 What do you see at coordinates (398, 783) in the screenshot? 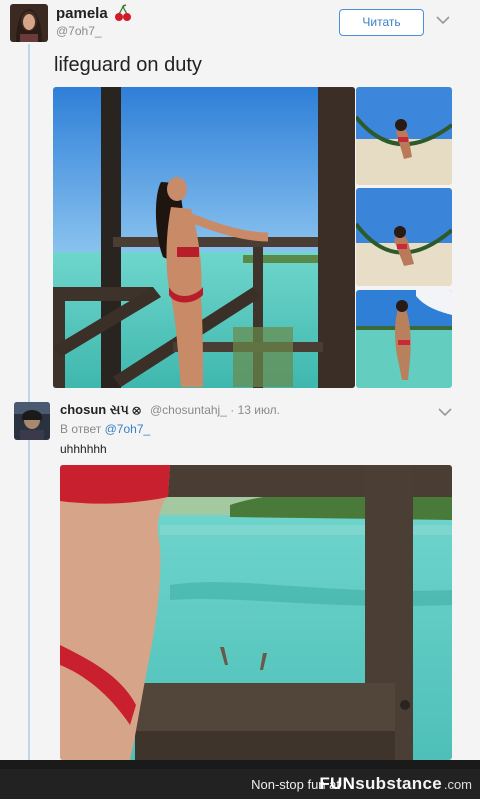
I see `brand-substance: substance` at bounding box center [398, 783].